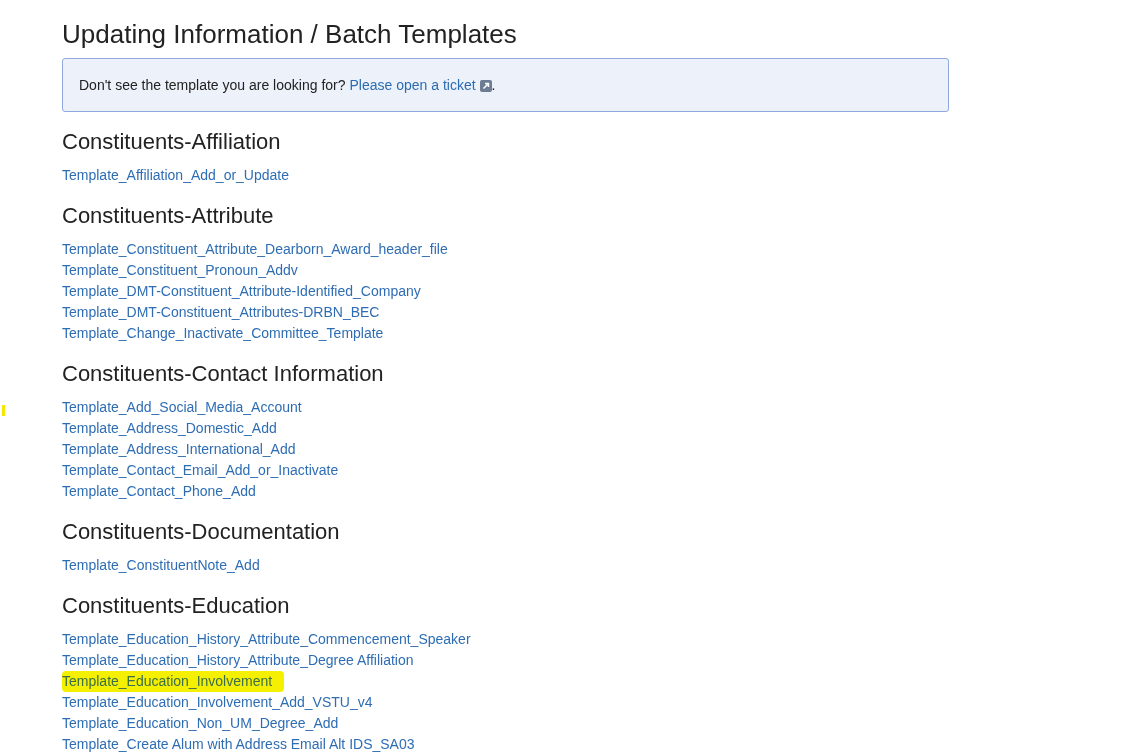 The image size is (1146, 752). Describe the element at coordinates (172, 142) in the screenshot. I see `section-heading: Constituents-Affiliation` at that location.